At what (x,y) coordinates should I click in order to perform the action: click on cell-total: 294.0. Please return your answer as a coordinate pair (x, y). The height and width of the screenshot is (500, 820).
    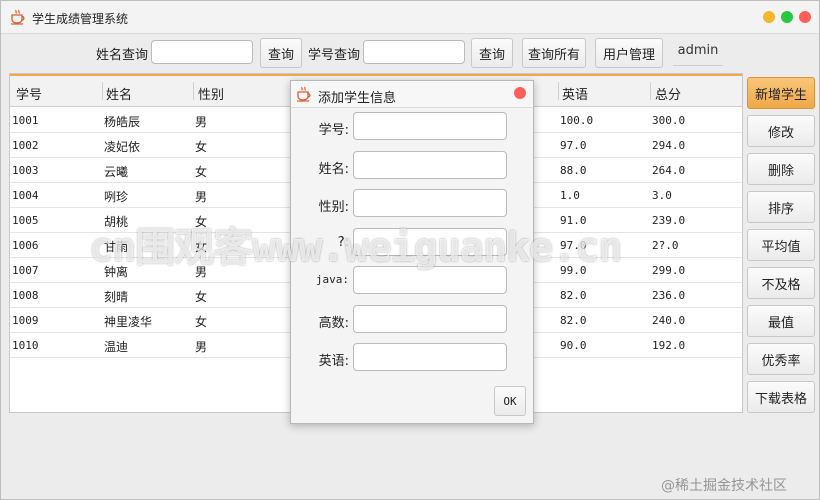
    Looking at the image, I should click on (669, 145).